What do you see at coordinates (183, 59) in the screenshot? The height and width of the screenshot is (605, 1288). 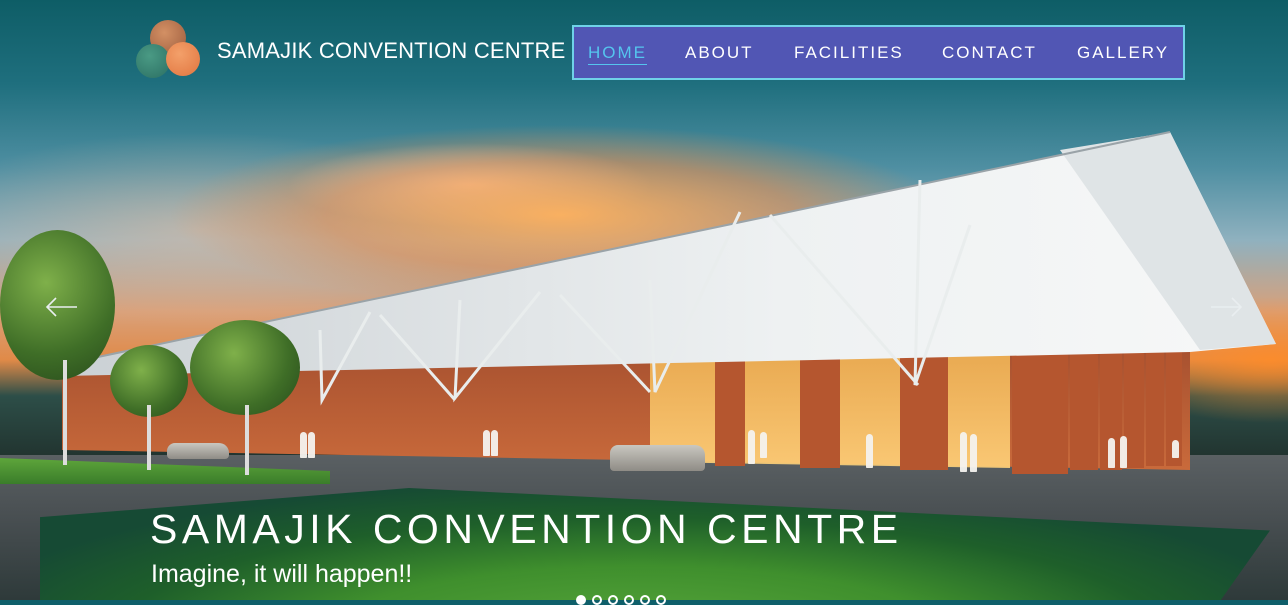 I see `logo-circle-orange` at bounding box center [183, 59].